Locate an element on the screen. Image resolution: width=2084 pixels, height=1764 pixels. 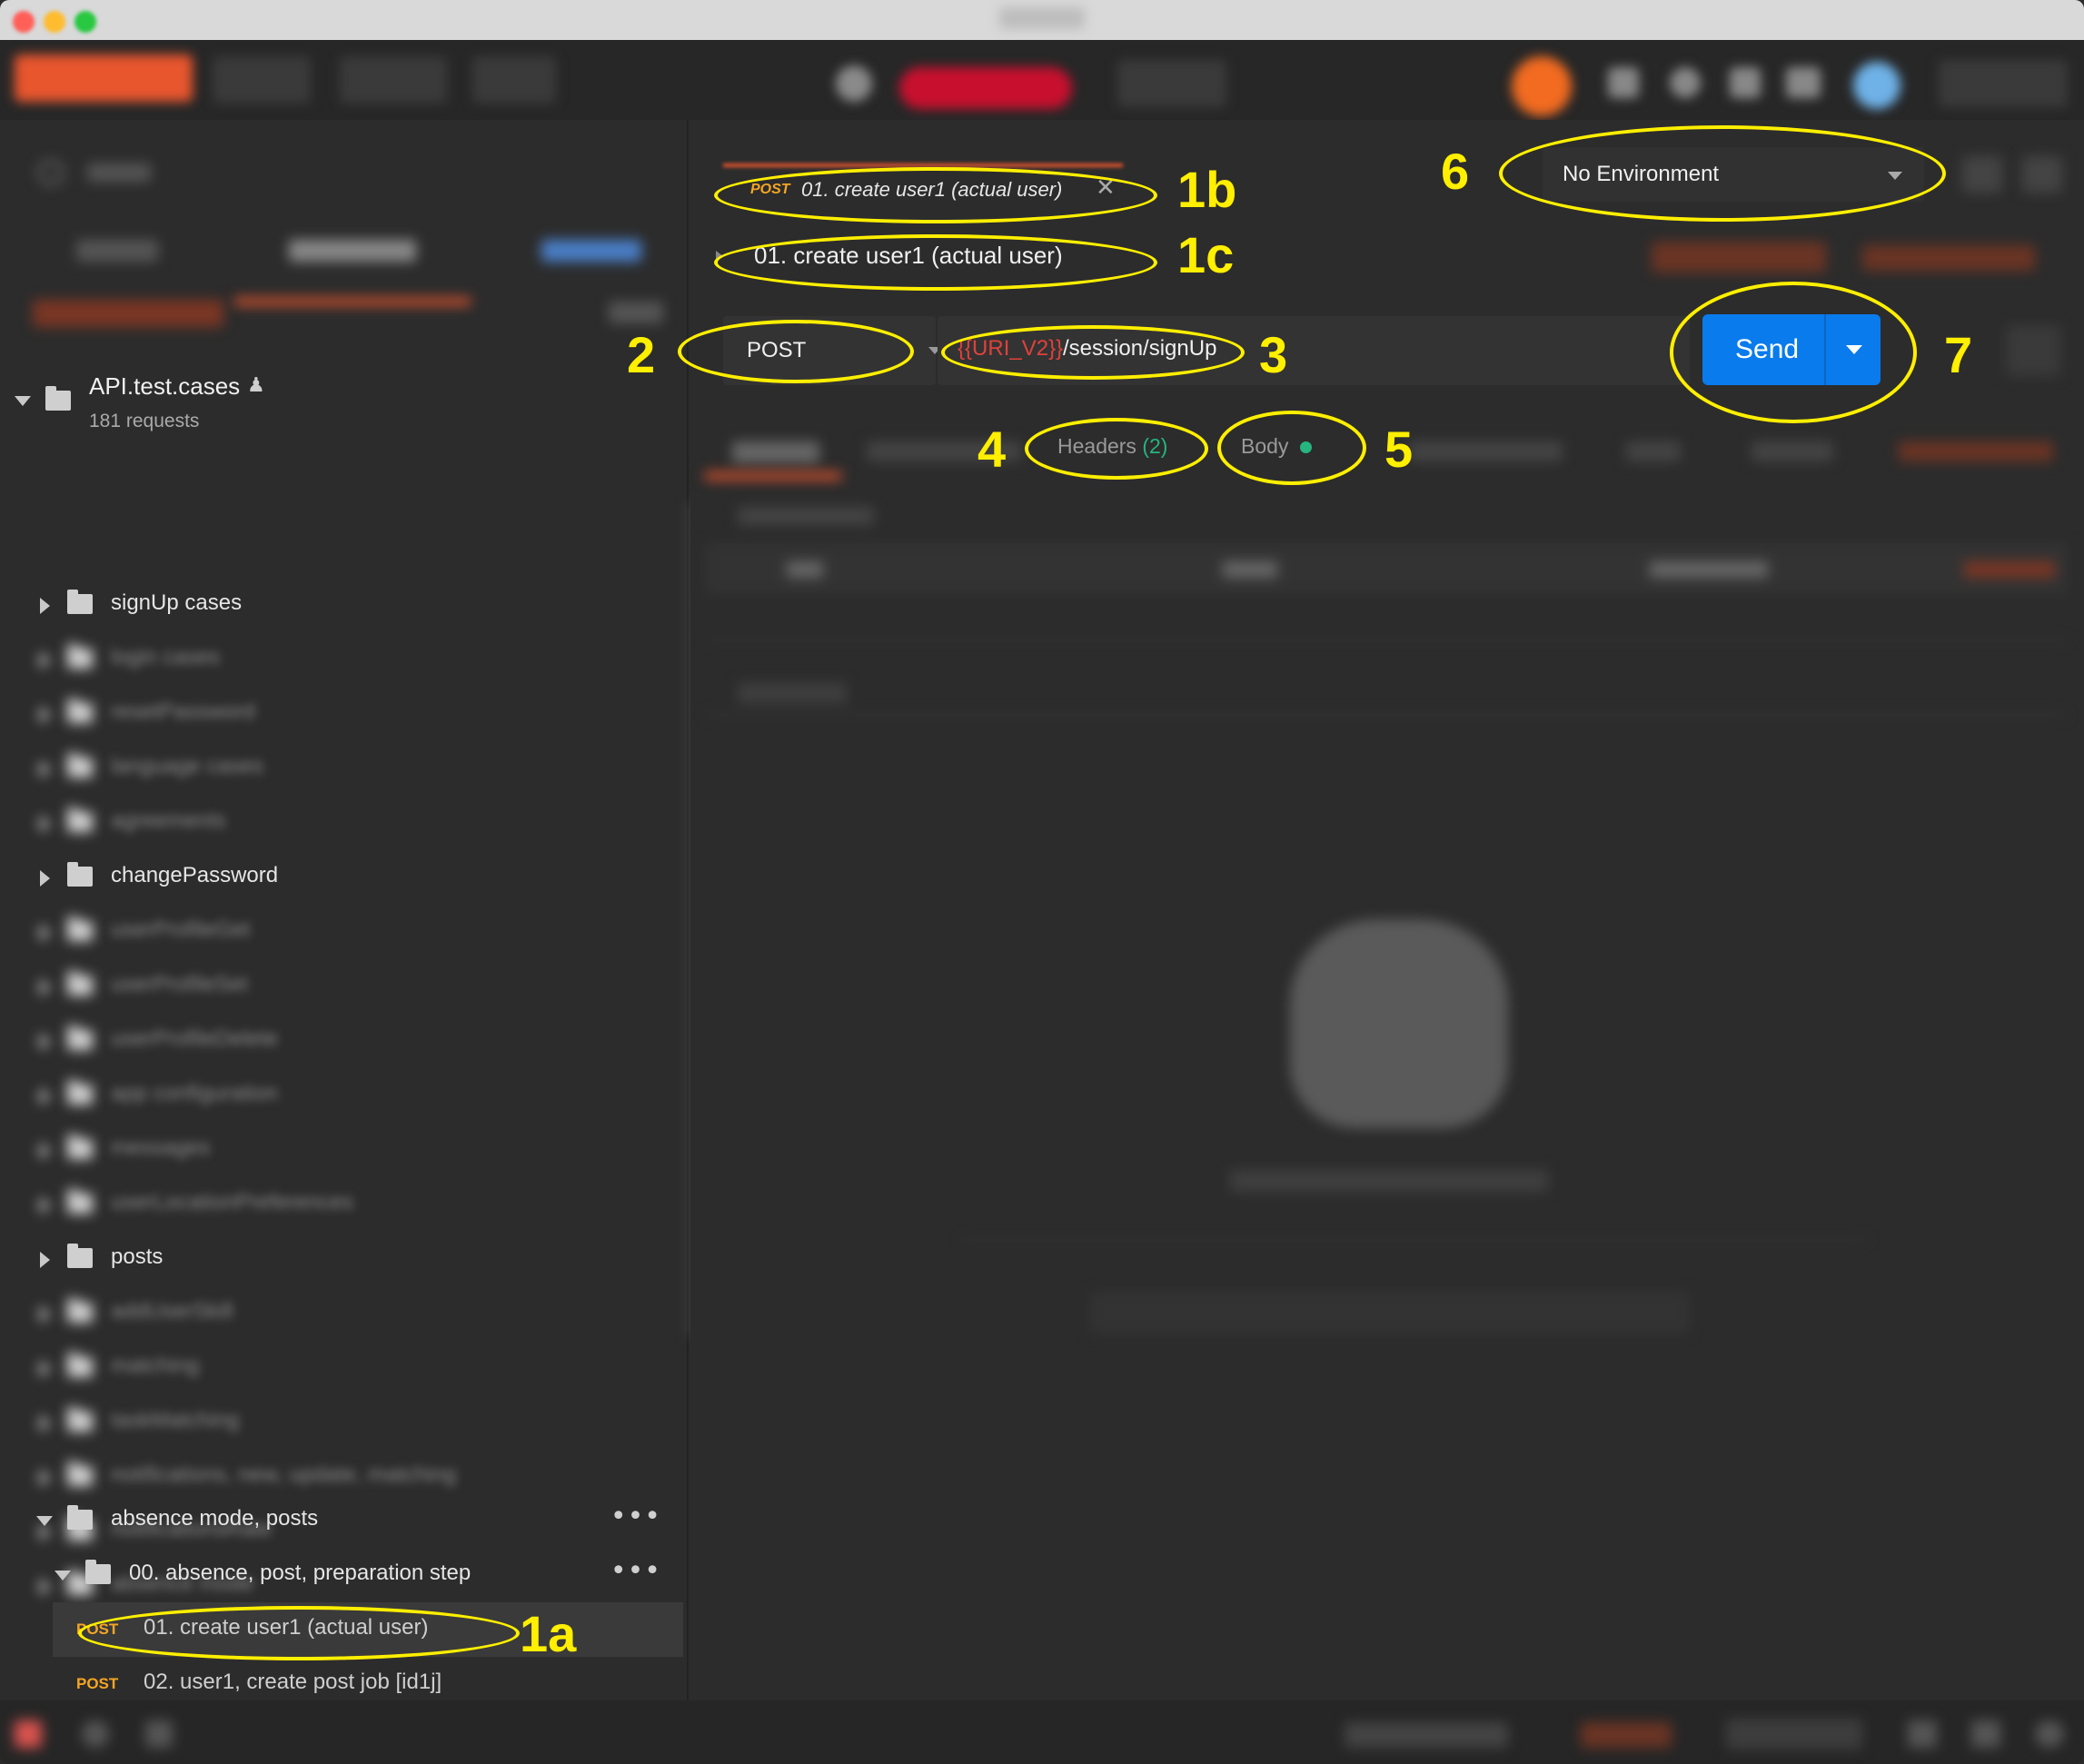
sidebar-folder: userProfileGet is located at coordinates (341, 932).